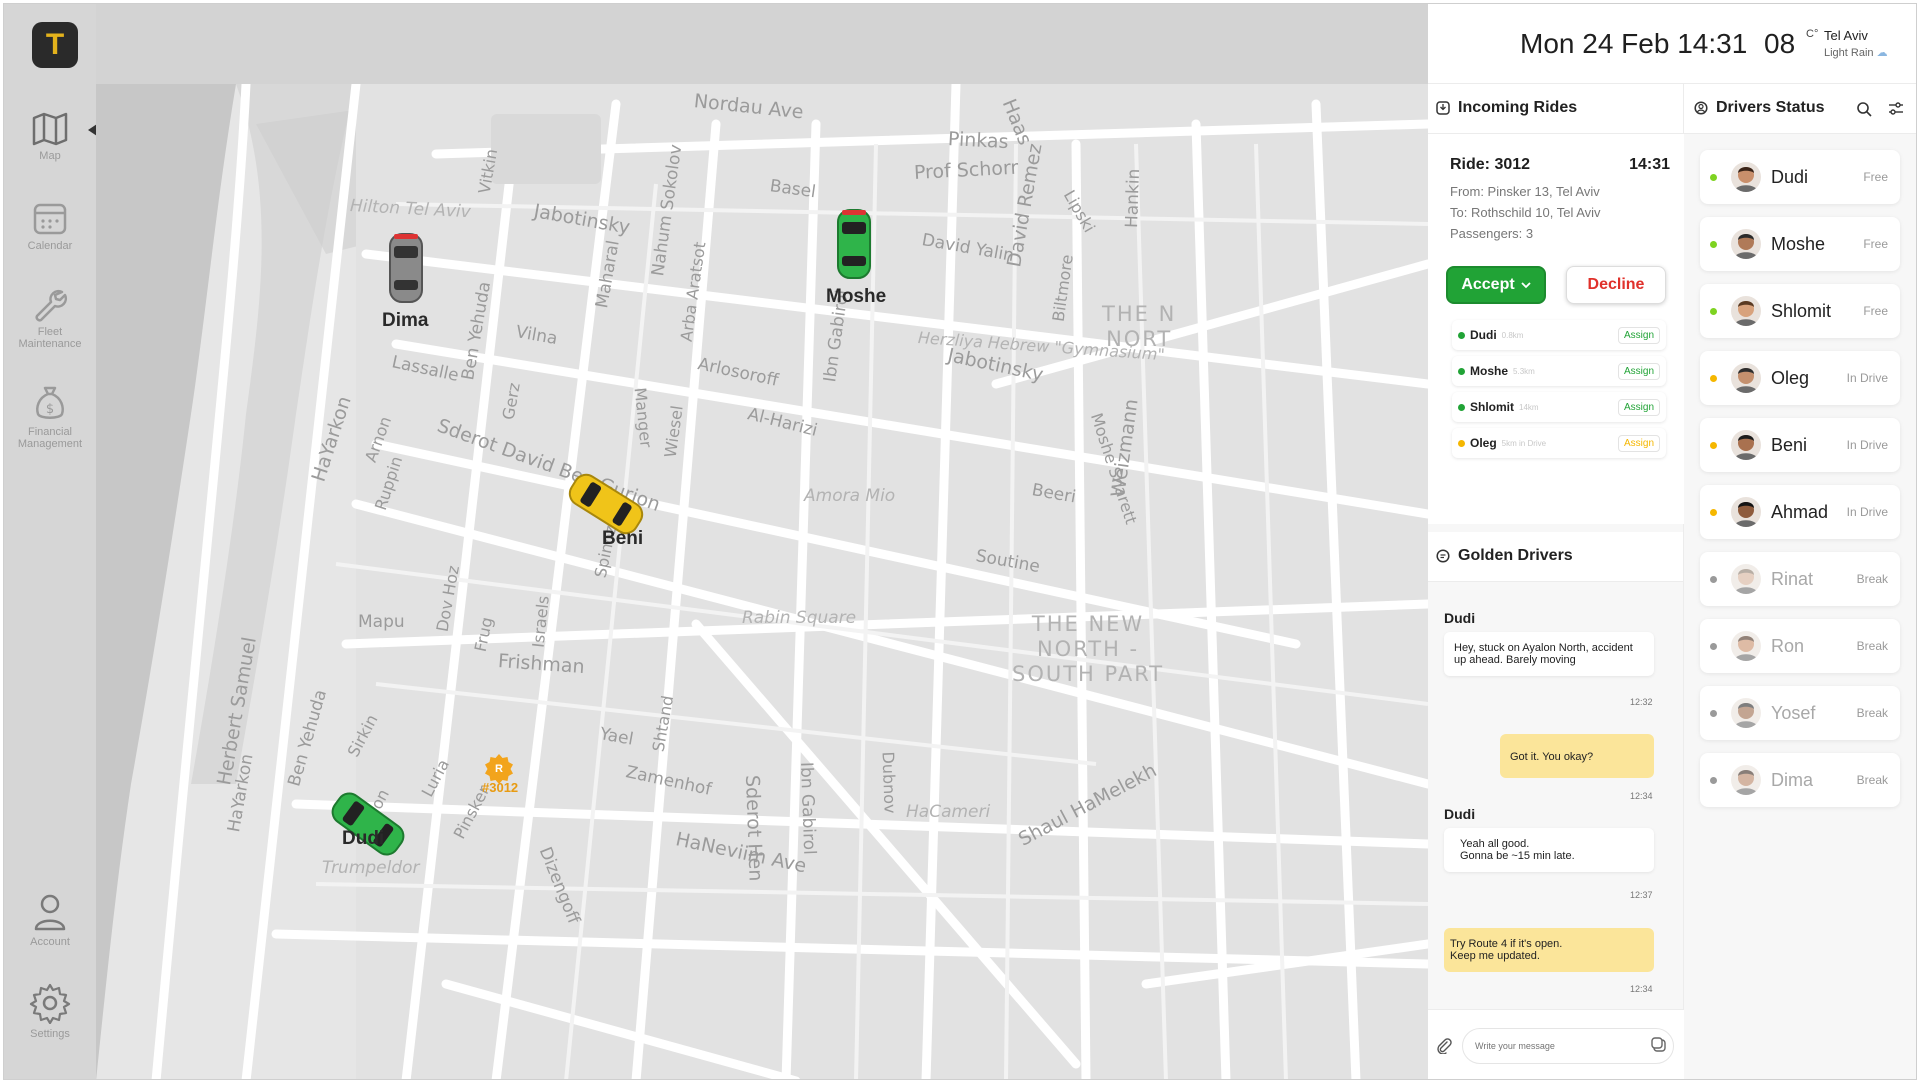 Image resolution: width=1920 pixels, height=1083 pixels. Describe the element at coordinates (1882, 53) in the screenshot. I see `rain-icon: ☁` at that location.